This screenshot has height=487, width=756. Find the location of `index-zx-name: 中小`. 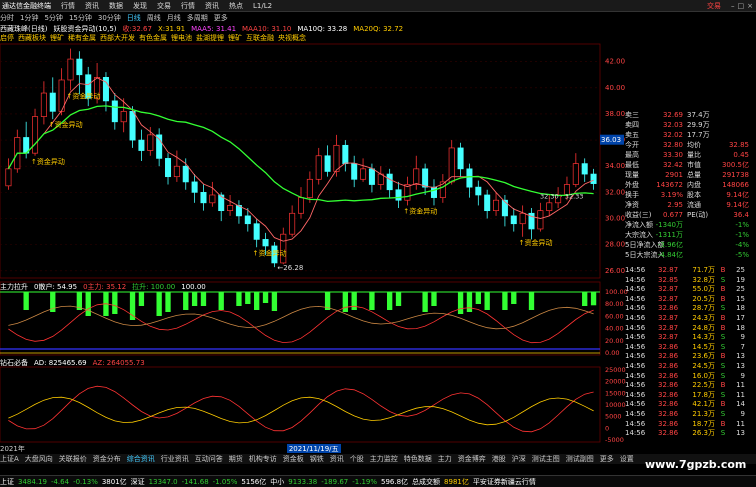

index-zx-name: 中小 is located at coordinates (277, 482).